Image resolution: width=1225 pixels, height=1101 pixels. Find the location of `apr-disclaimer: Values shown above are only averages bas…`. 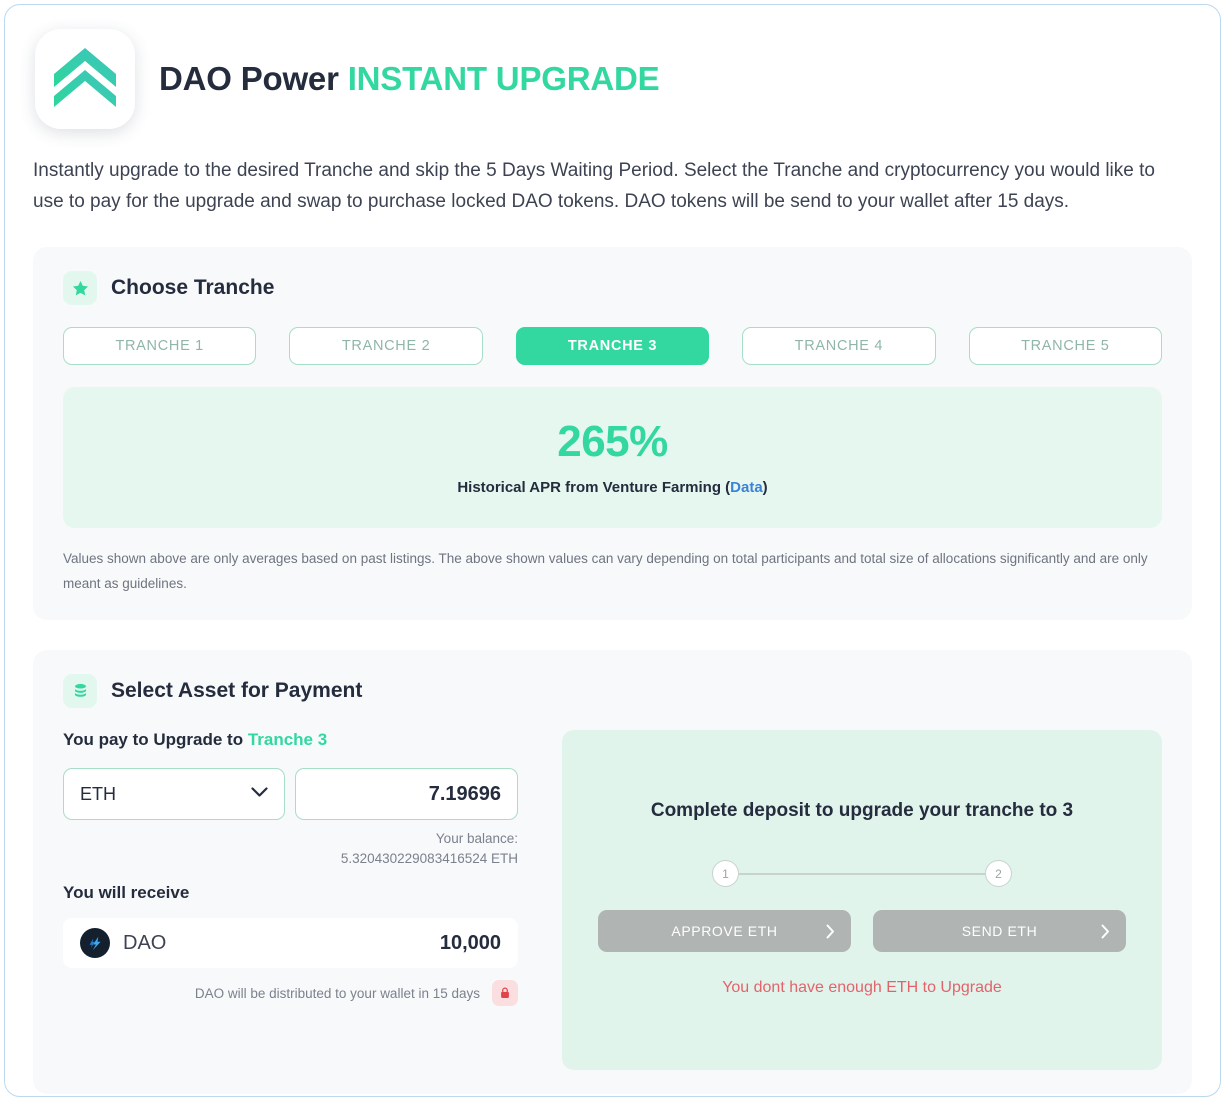

apr-disclaimer: Values shown above are only averages bas… is located at coordinates (605, 571).